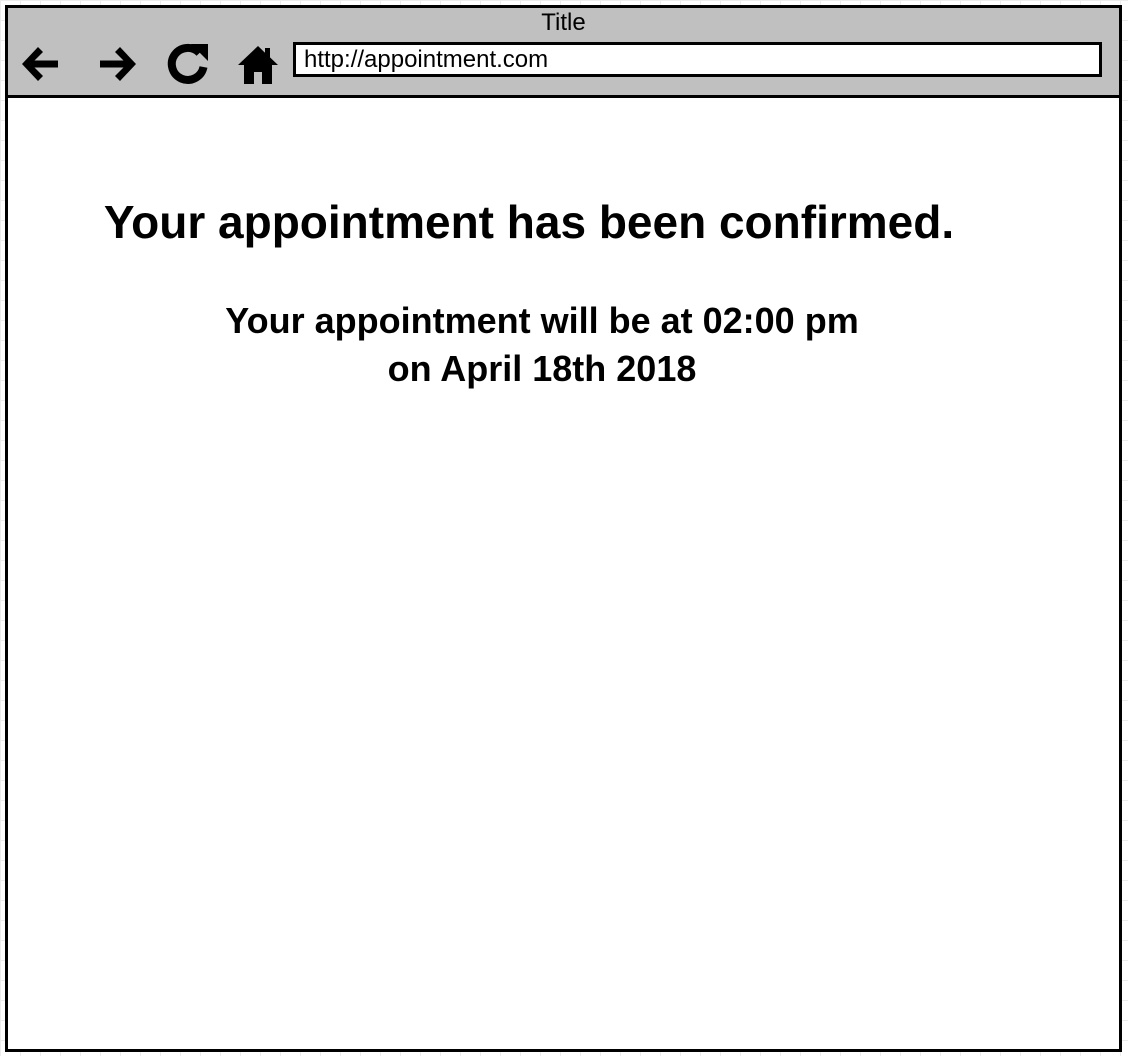 Image resolution: width=1128 pixels, height=1056 pixels. I want to click on arrow-right-icon, so click(118, 64).